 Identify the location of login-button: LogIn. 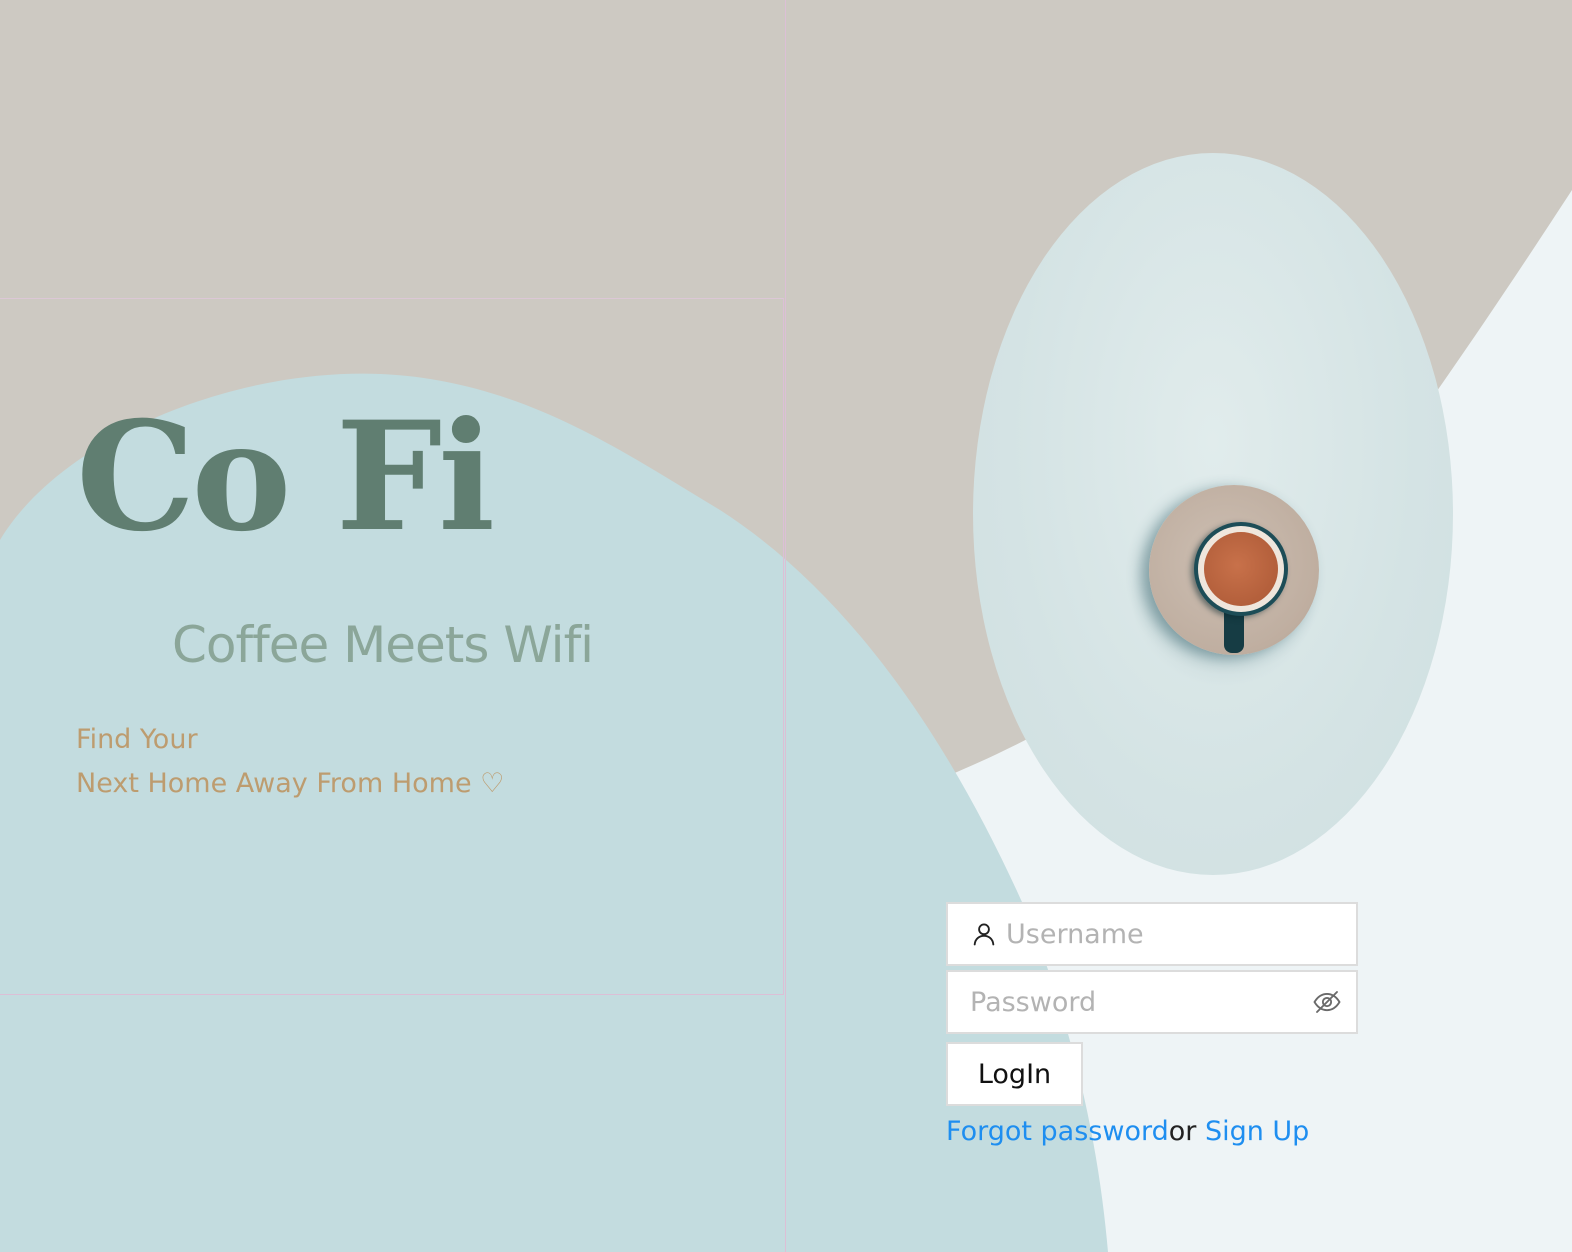
(1014, 1074).